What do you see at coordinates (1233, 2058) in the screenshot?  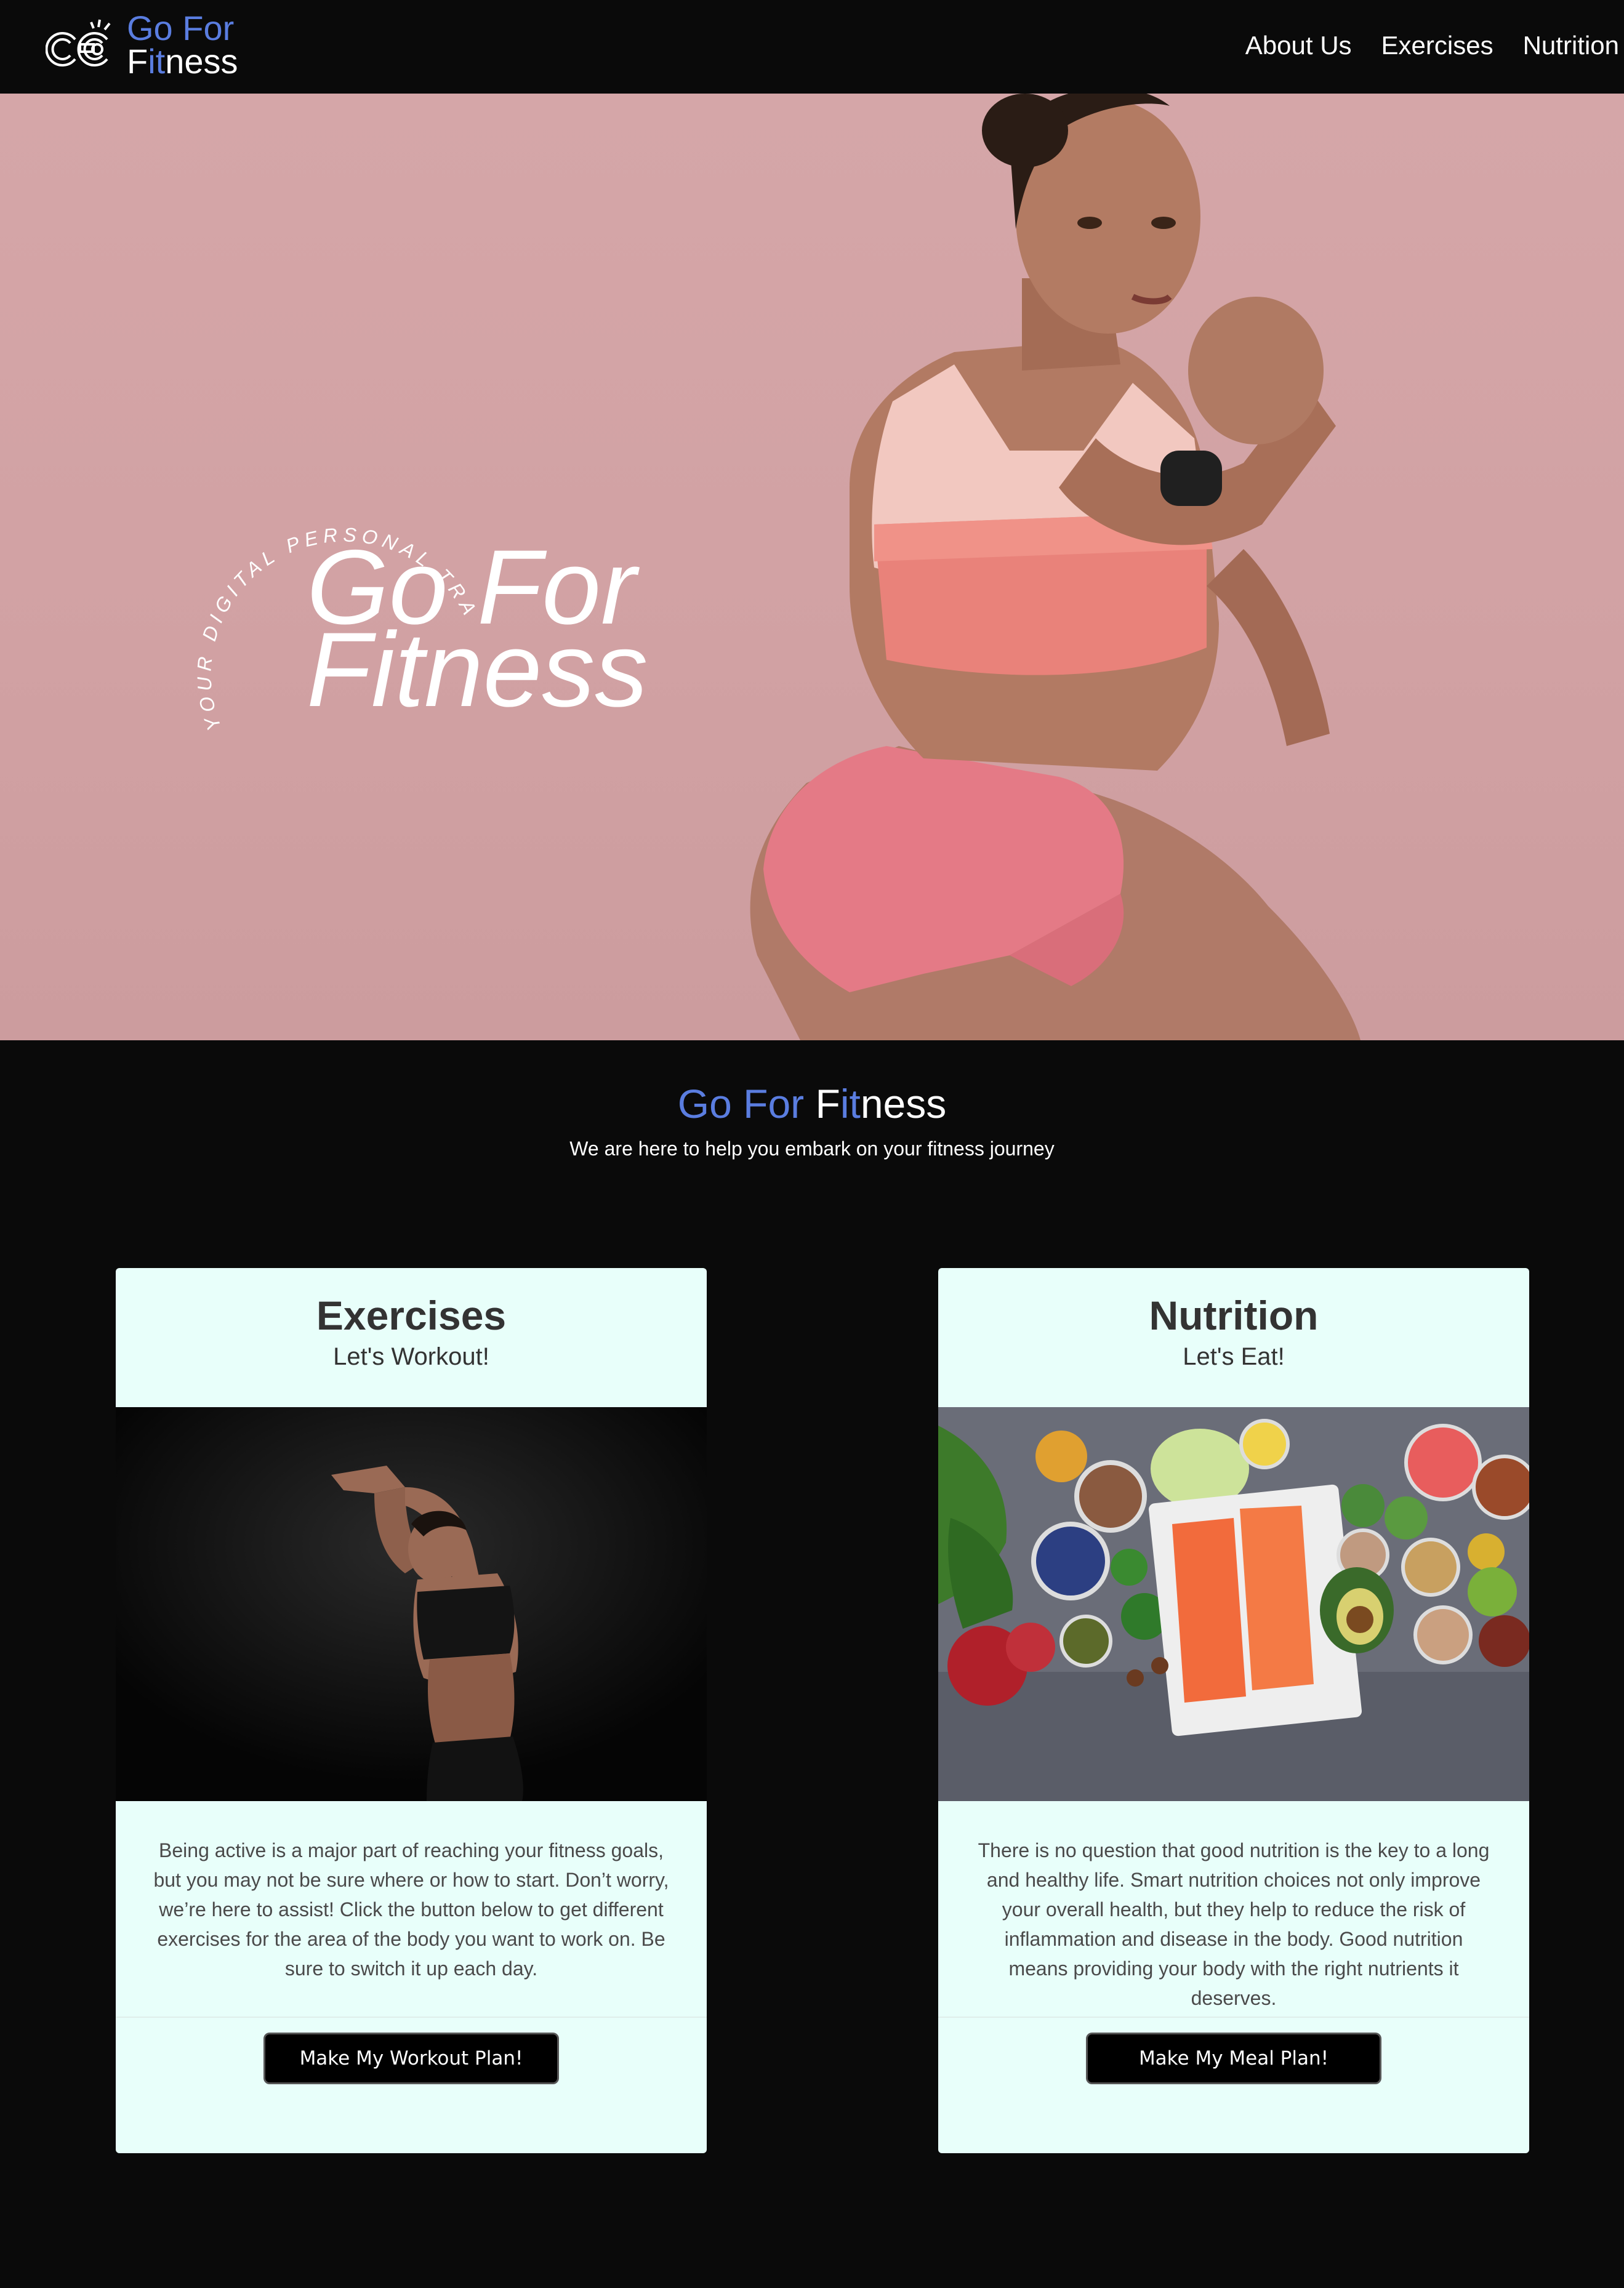 I see `make-meal-plan-button: Make My Meal Plan!` at bounding box center [1233, 2058].